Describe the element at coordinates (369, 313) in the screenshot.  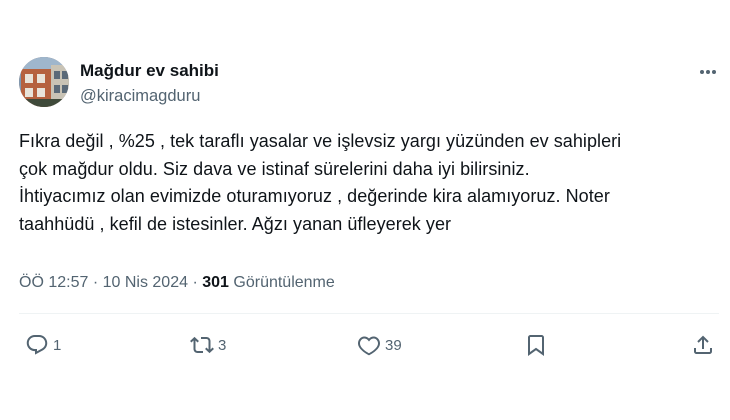
I see `divider` at that location.